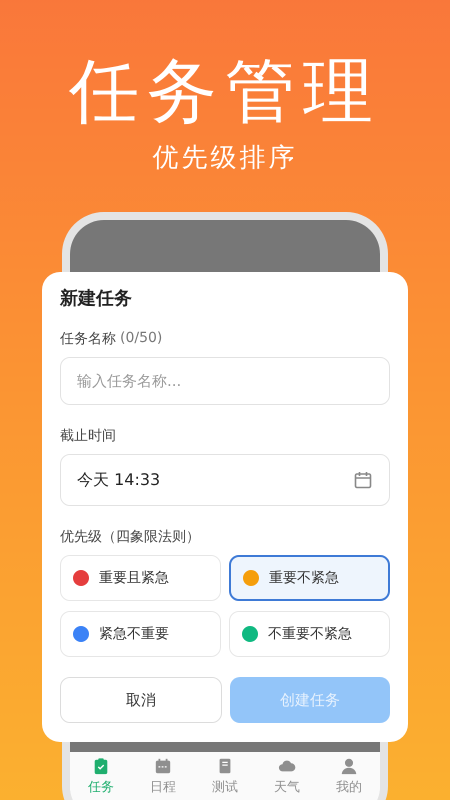  I want to click on priority-option: 重要不紧急, so click(309, 578).